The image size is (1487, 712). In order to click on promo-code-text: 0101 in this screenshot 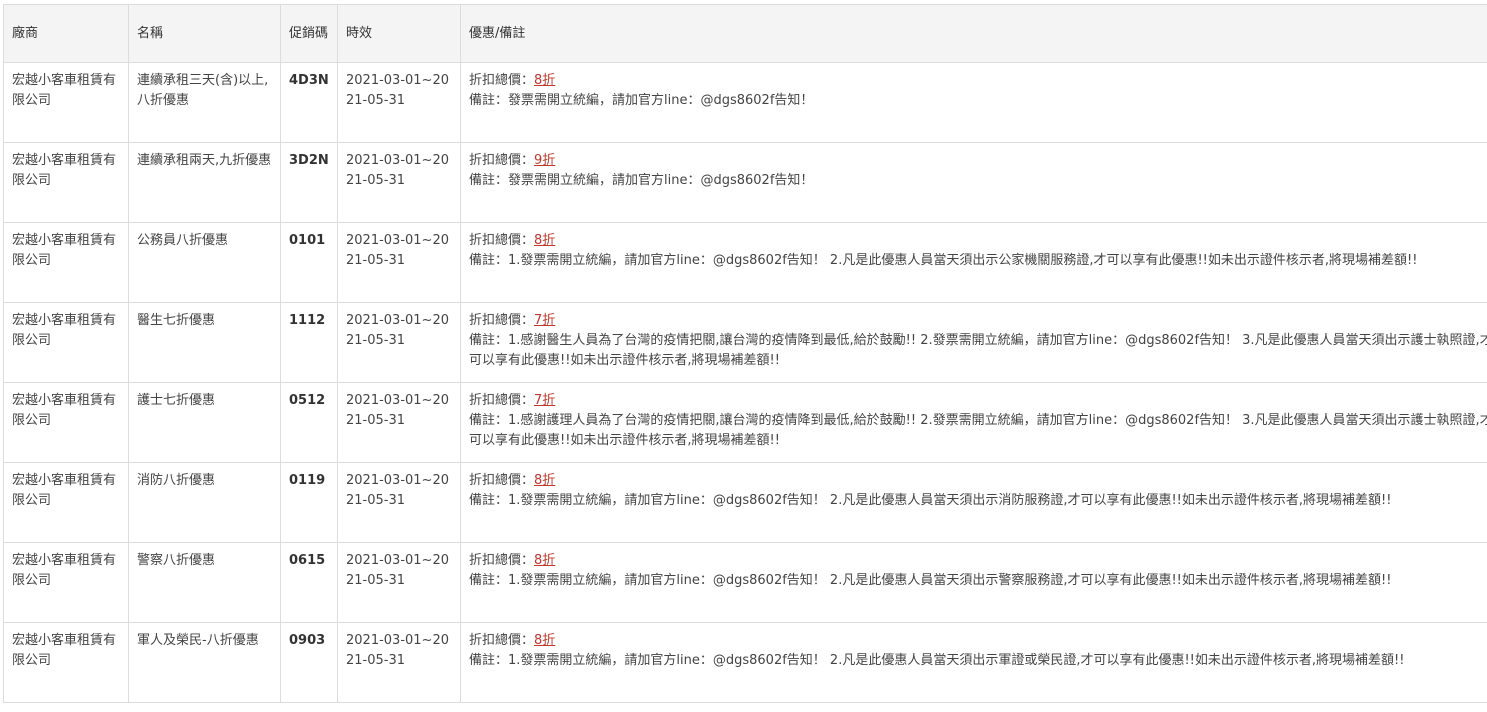, I will do `click(307, 240)`.